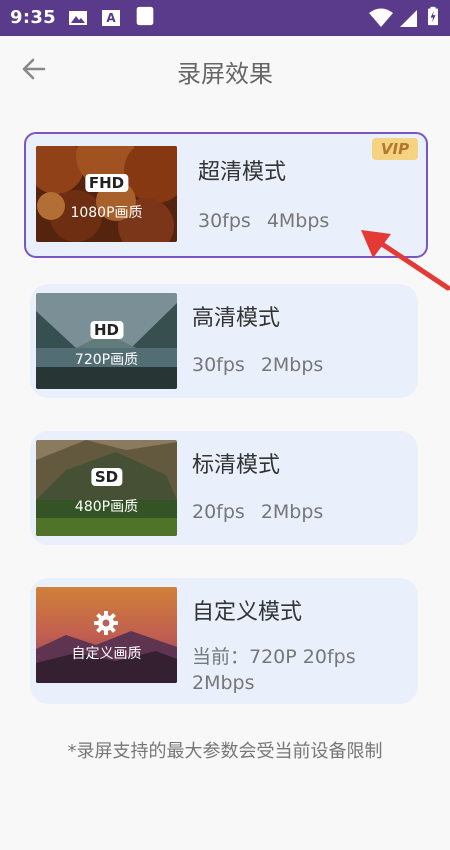 This screenshot has height=850, width=450. What do you see at coordinates (225, 74) in the screenshot?
I see `page-title: 录屏效果` at bounding box center [225, 74].